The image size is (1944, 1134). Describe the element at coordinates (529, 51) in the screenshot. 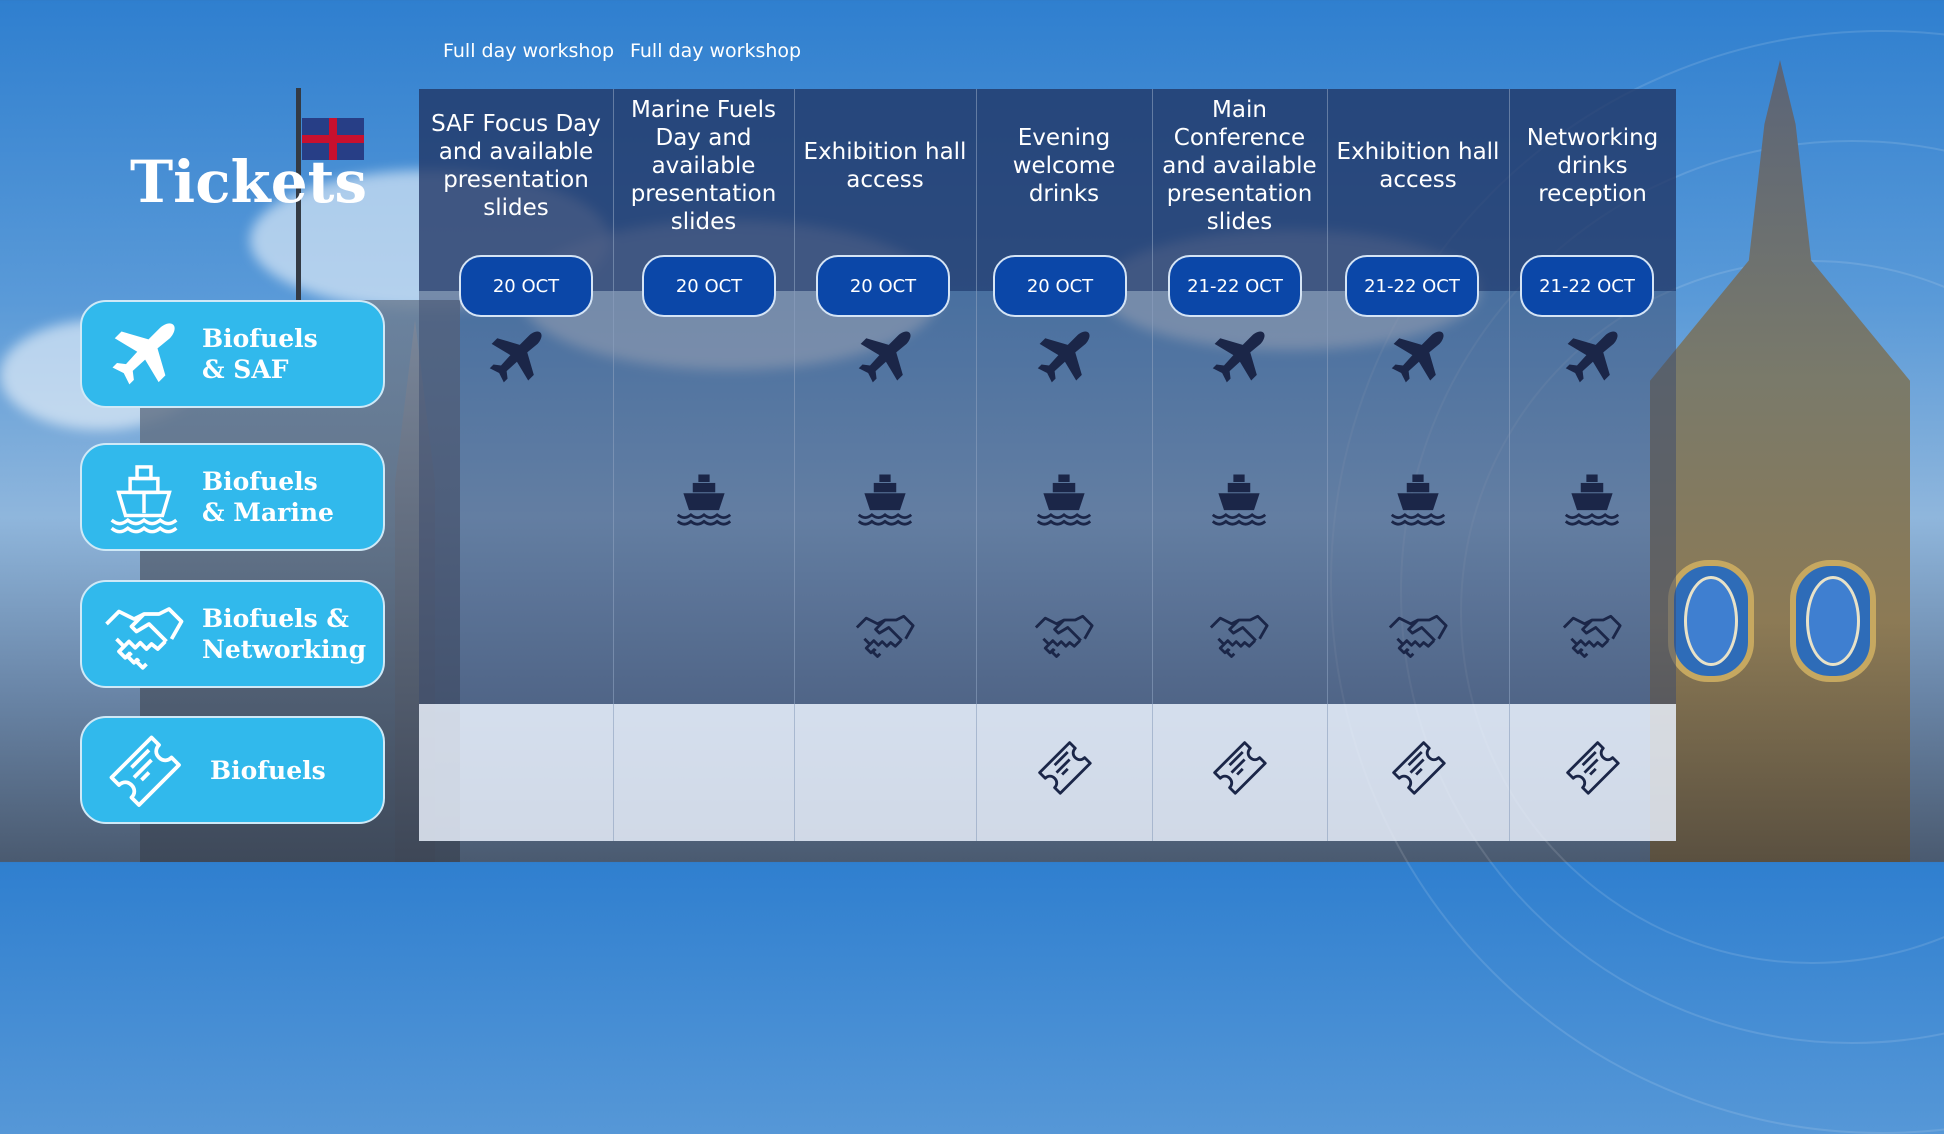

I see `workshop-caption-saf: Full day workshop` at that location.